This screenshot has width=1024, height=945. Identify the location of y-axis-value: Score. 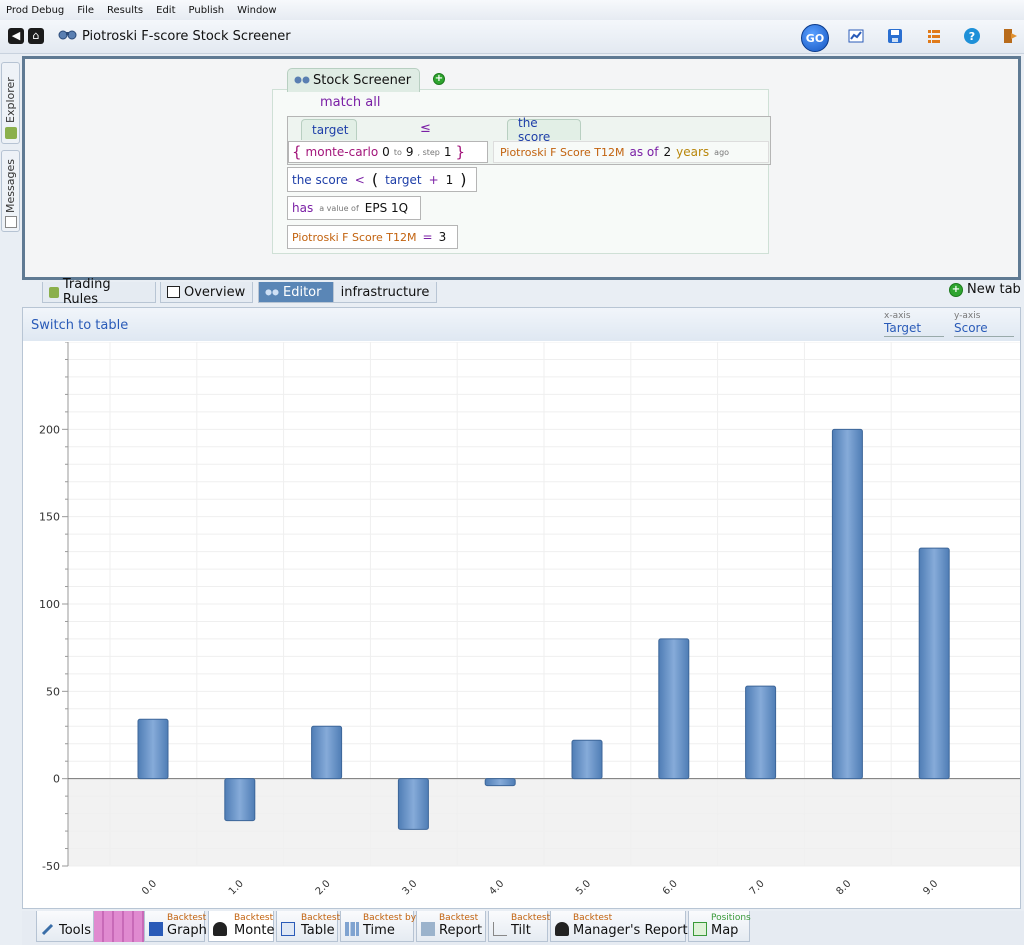
(984, 329).